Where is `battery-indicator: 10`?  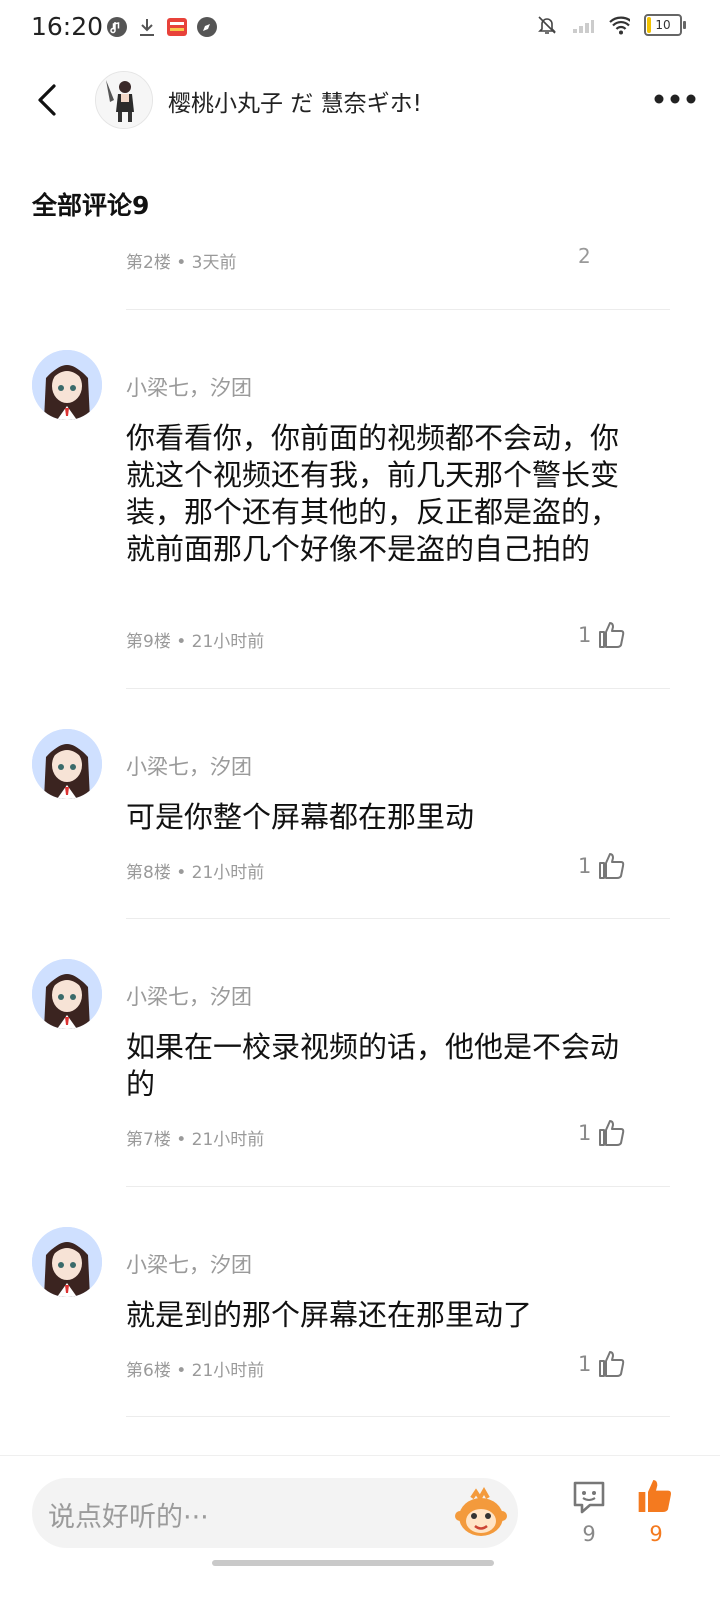 battery-indicator: 10 is located at coordinates (665, 25).